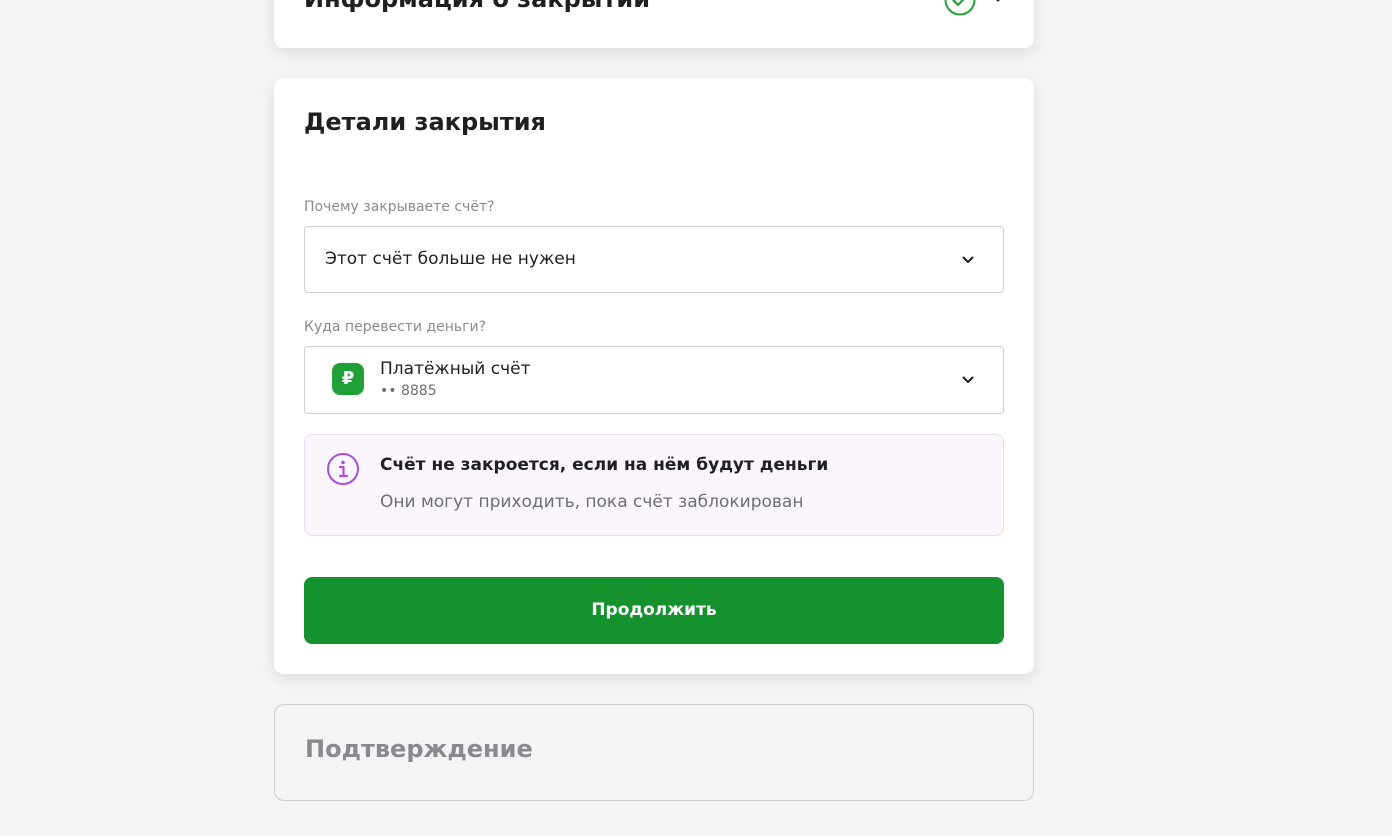 The image size is (1392, 836). What do you see at coordinates (654, 380) in the screenshot?
I see `transfer-account-select: ₽ Платёжный счёт •• 8885` at bounding box center [654, 380].